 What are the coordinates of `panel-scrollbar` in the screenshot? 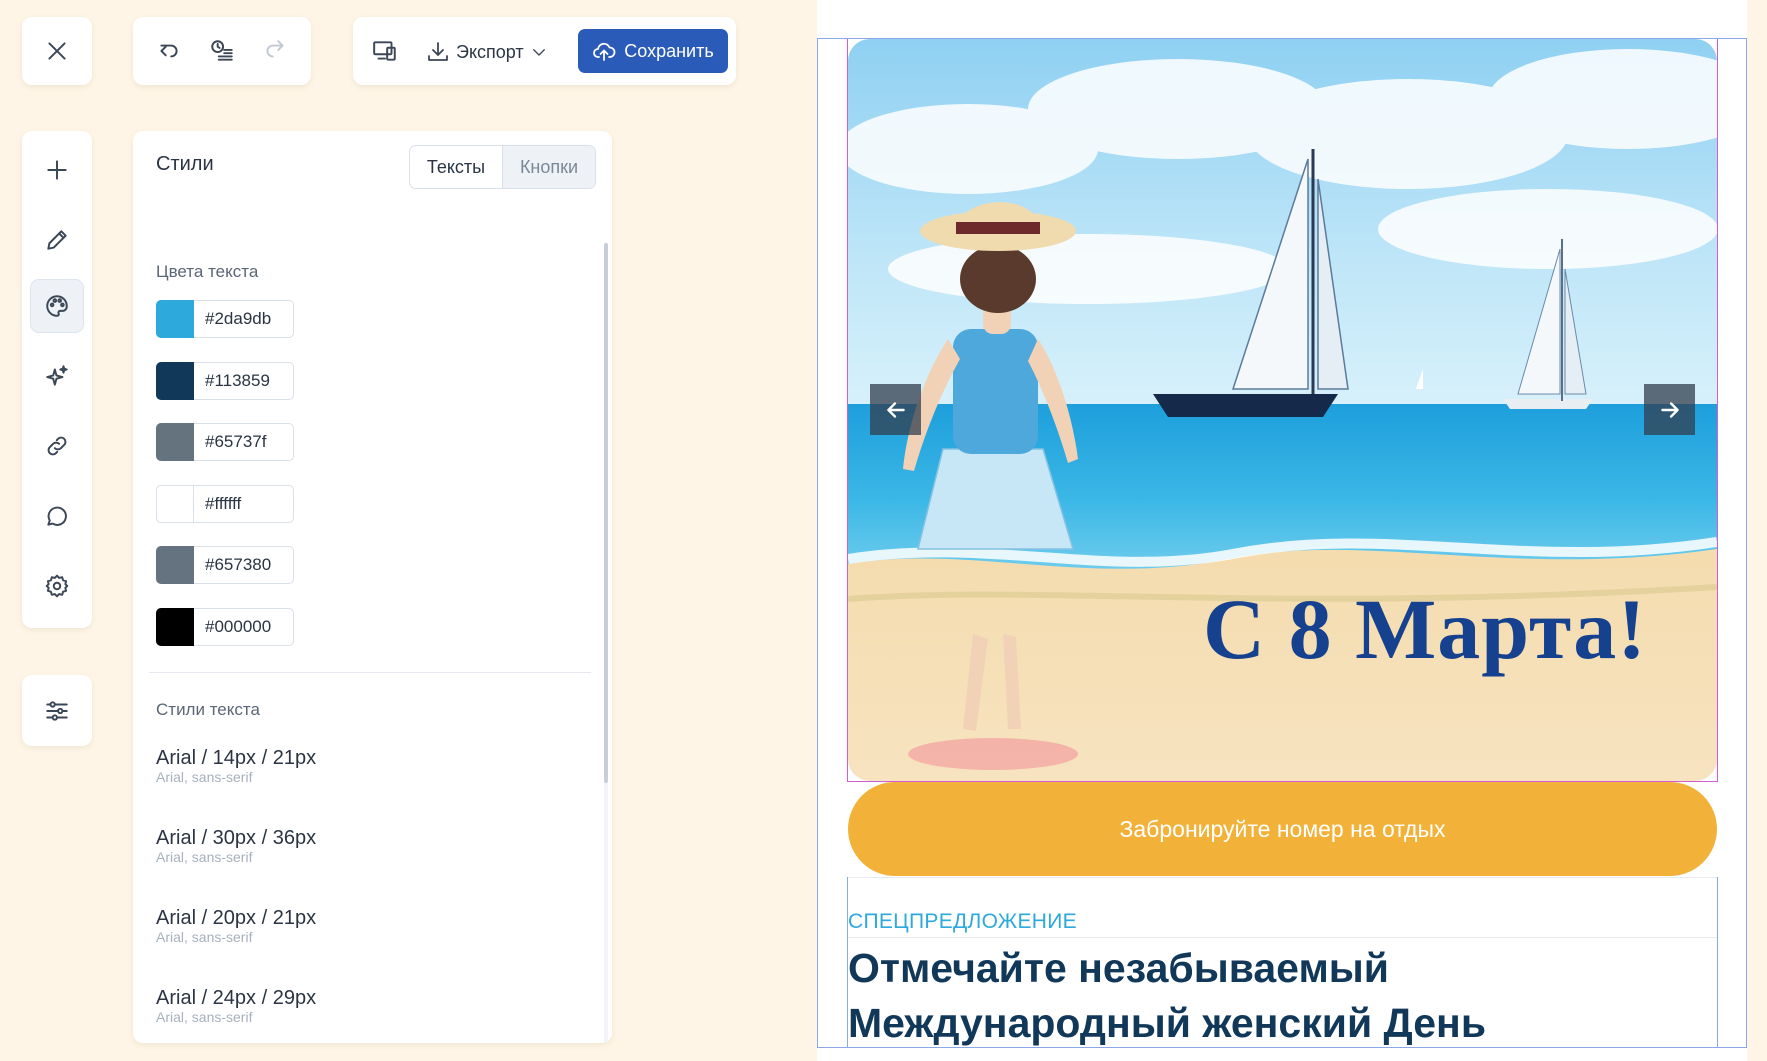 It's located at (606, 643).